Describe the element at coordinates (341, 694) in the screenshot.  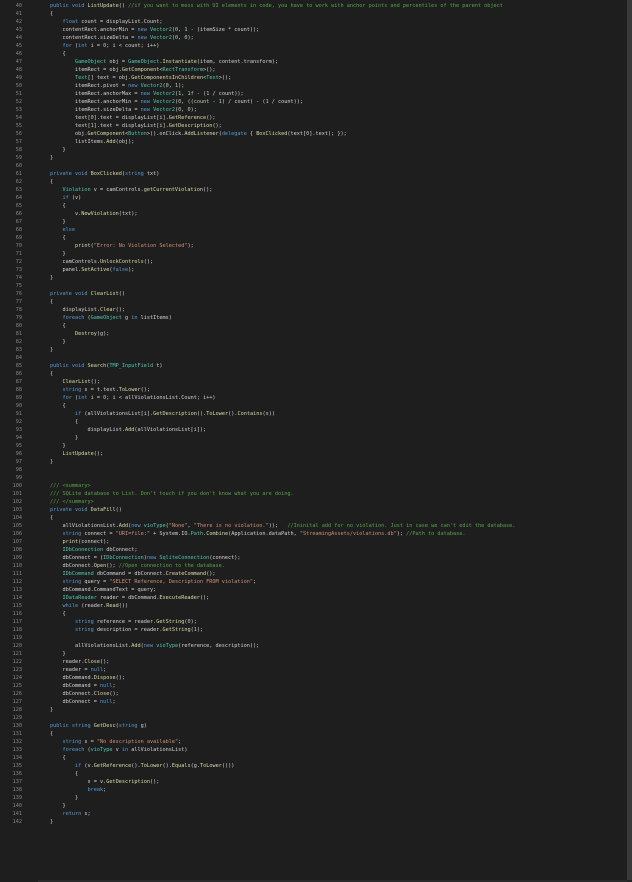
I see `code-line: dbConnect.Close();` at that location.